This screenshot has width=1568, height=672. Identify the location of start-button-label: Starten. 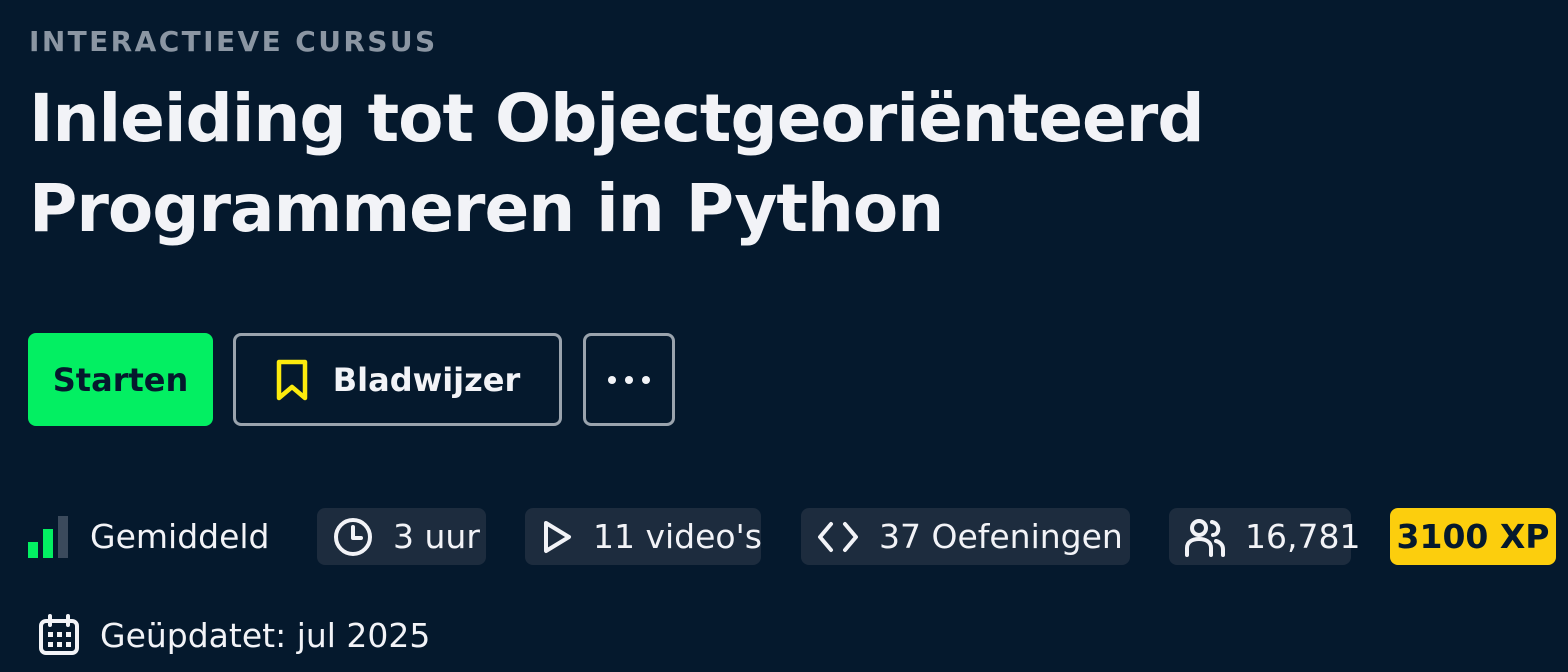
(120, 379).